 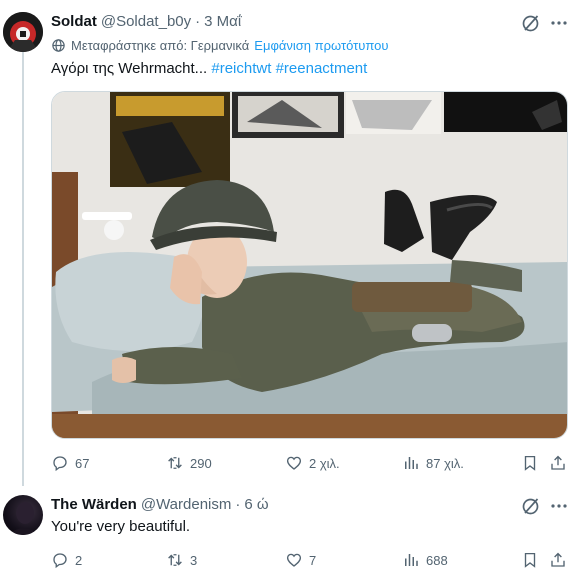 I want to click on like-count: 7, so click(x=313, y=560).